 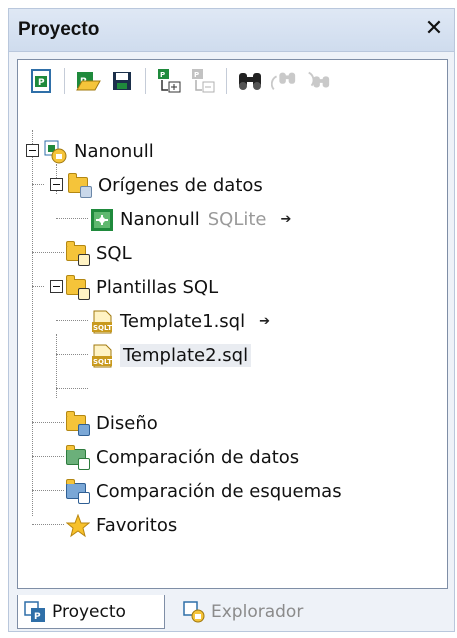 I want to click on tree-label: Comparación de esquemas, so click(x=219, y=491).